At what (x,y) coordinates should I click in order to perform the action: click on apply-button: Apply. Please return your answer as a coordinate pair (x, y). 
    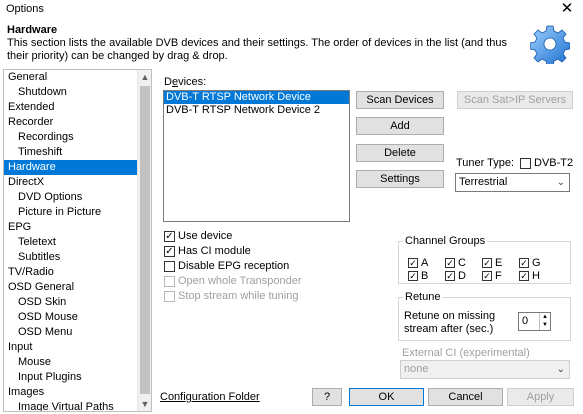
    Looking at the image, I should click on (540, 397).